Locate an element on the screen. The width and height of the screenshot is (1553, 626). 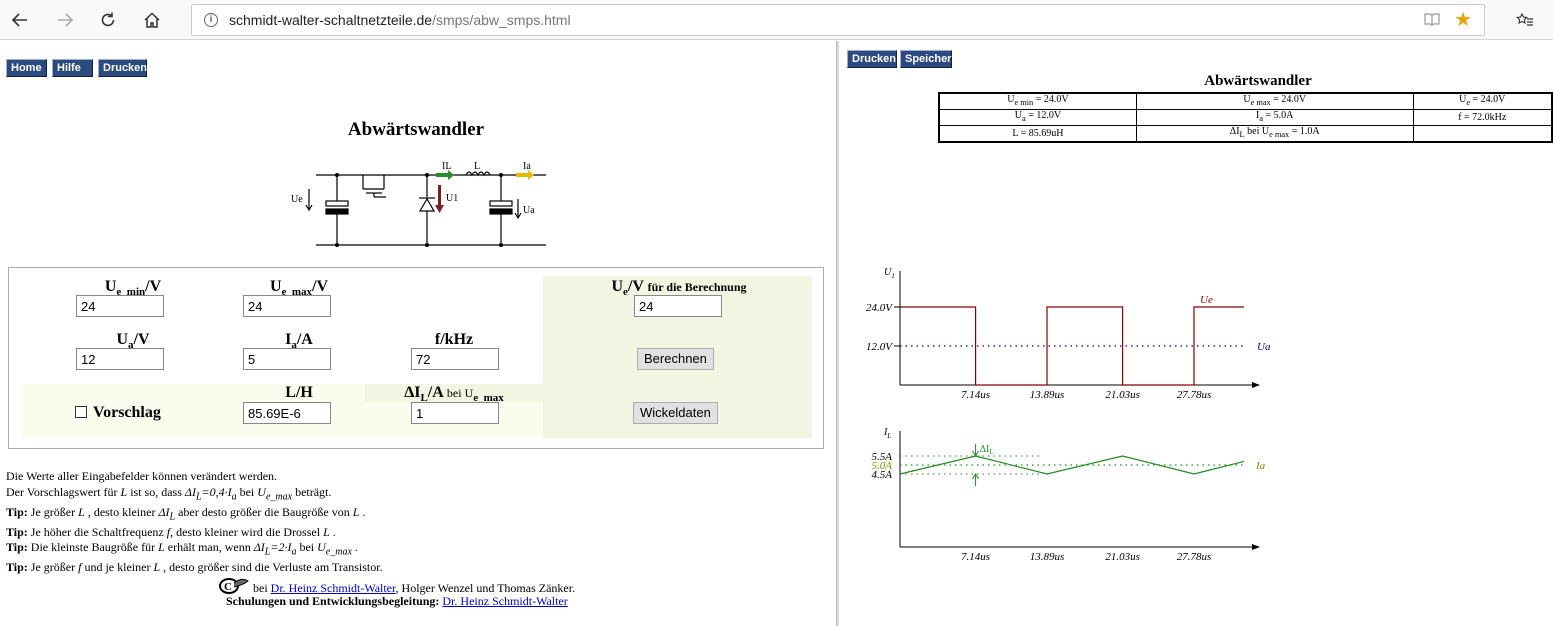
series-label-ua: Ua is located at coordinates (1263, 347).